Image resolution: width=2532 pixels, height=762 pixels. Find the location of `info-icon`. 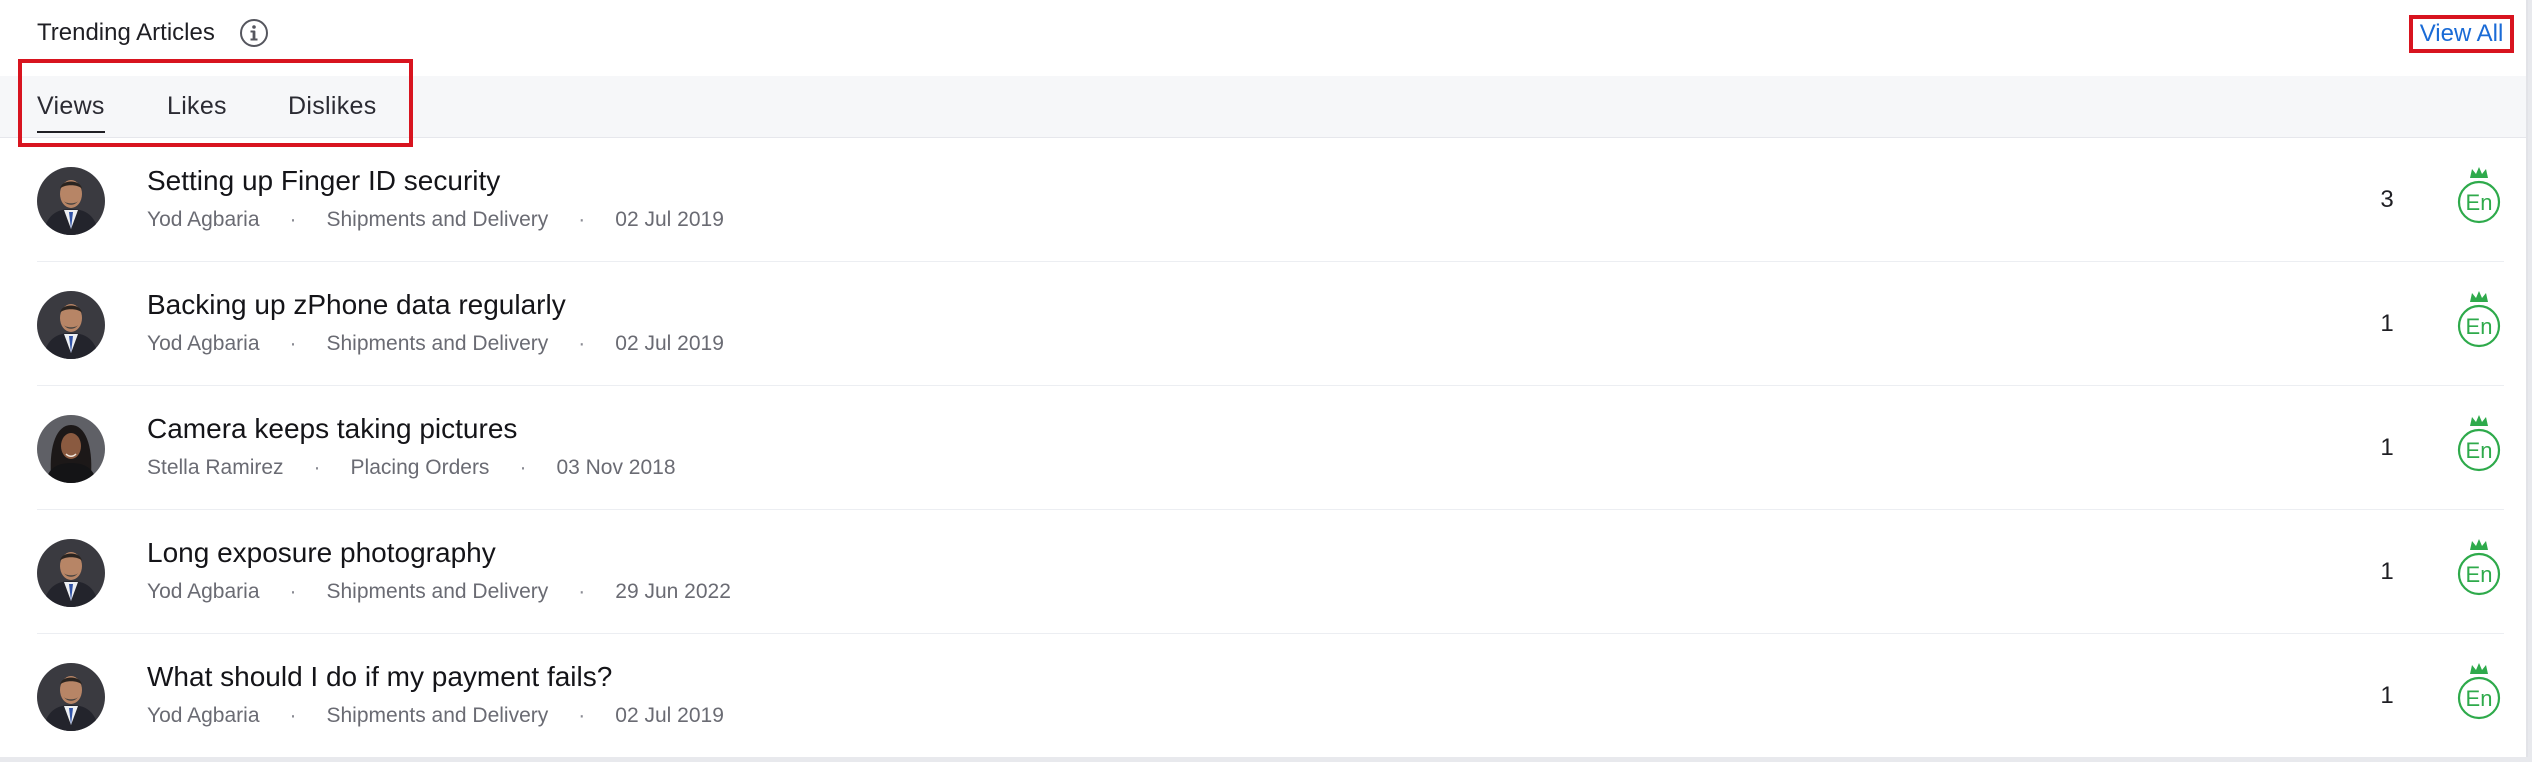

info-icon is located at coordinates (254, 33).